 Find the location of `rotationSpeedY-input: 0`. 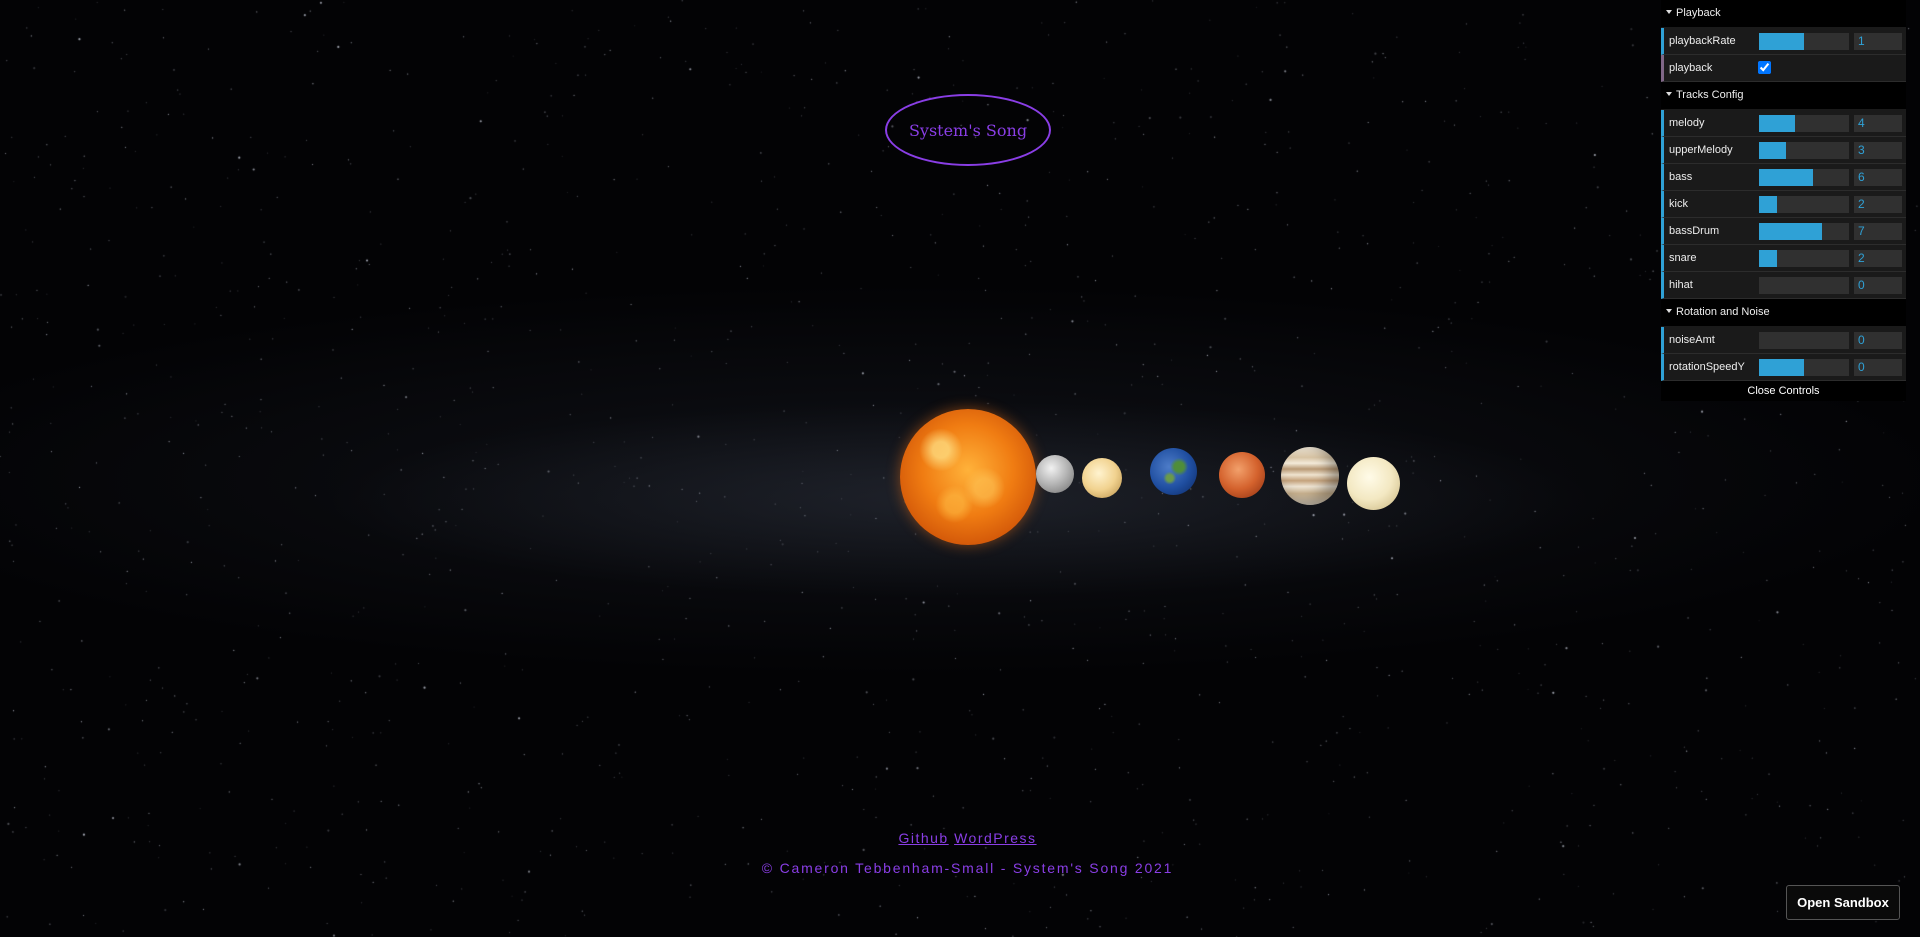

rotationSpeedY-input: 0 is located at coordinates (1878, 367).